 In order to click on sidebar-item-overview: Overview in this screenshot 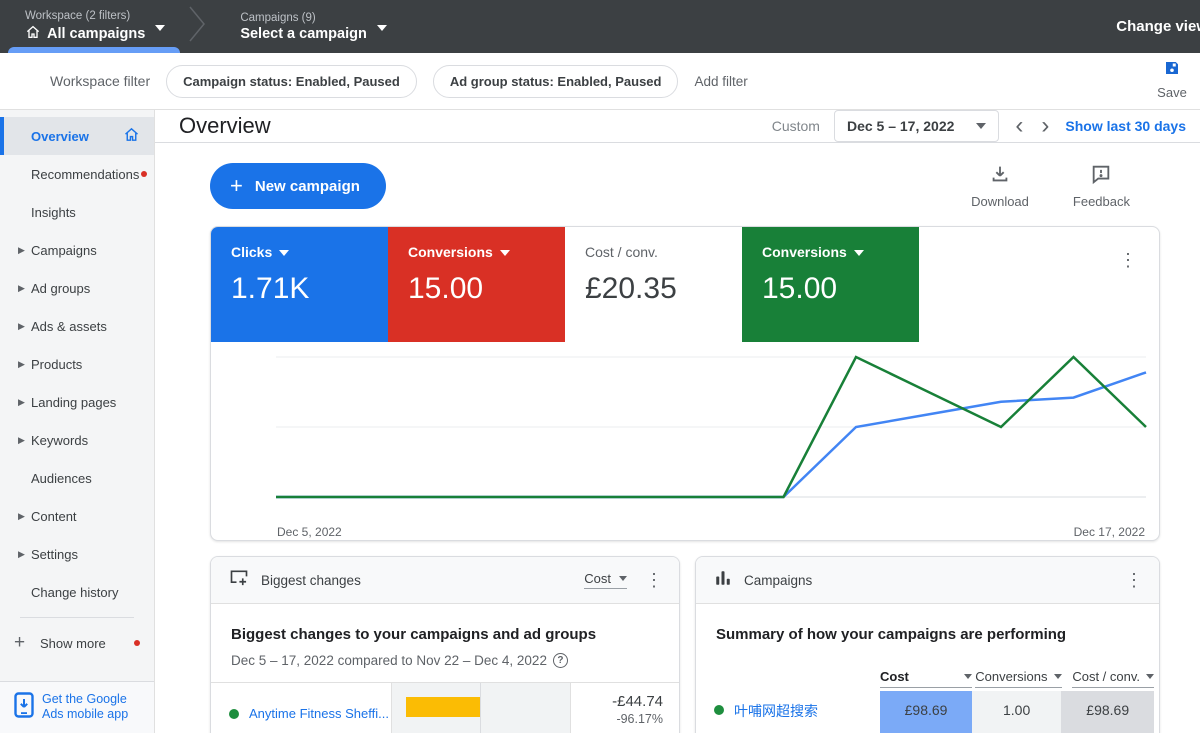, I will do `click(77, 136)`.